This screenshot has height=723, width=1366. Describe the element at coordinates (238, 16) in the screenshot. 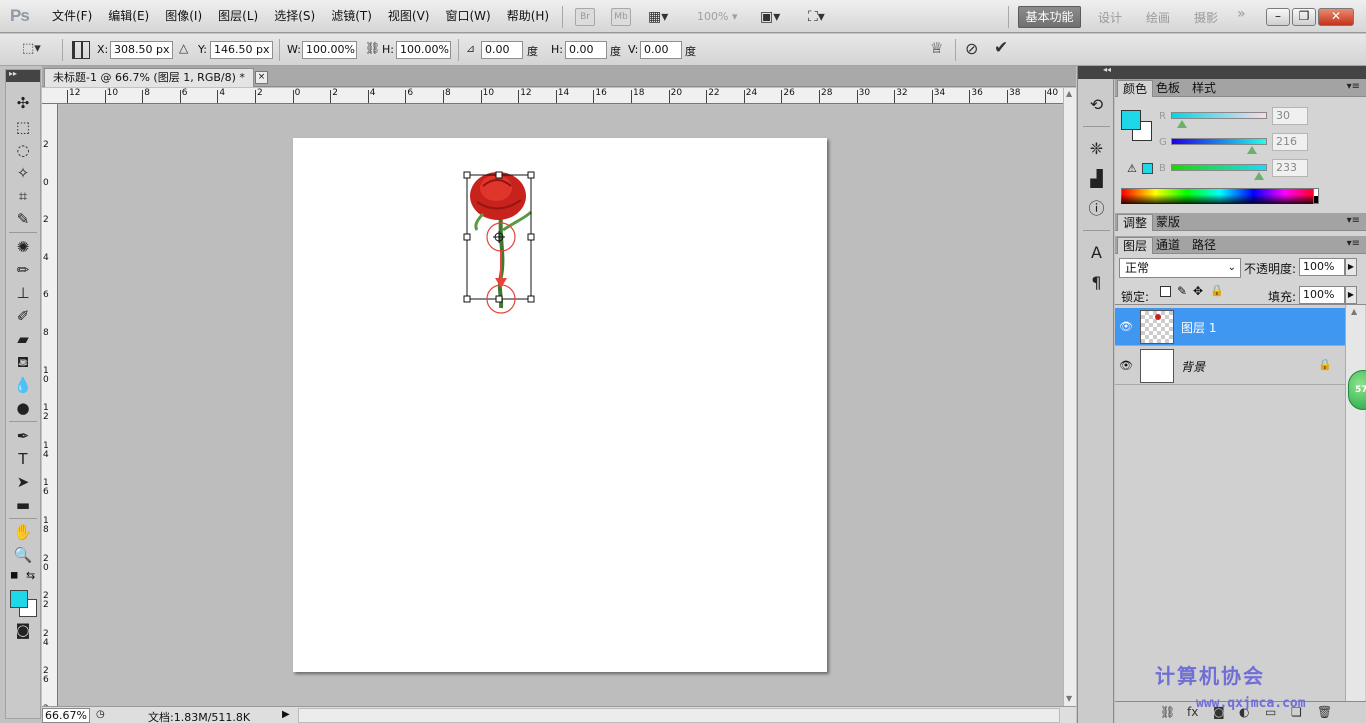

I see `menu-layer: 图层(L)` at that location.